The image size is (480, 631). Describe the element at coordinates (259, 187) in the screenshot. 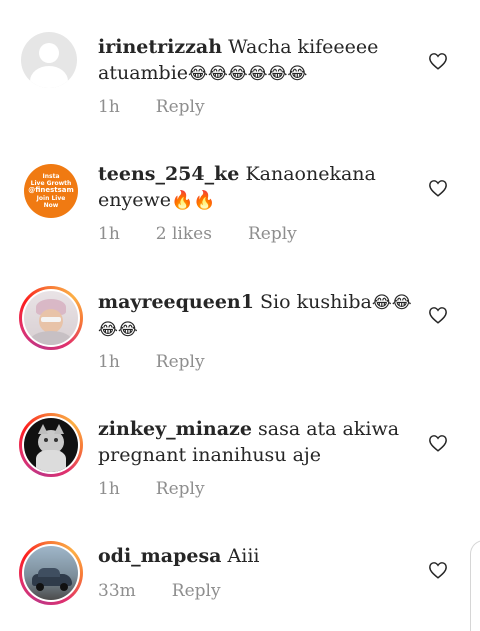

I see `comment-text: teens_254_ke Kanaonekana enyewe🔥🔥` at that location.